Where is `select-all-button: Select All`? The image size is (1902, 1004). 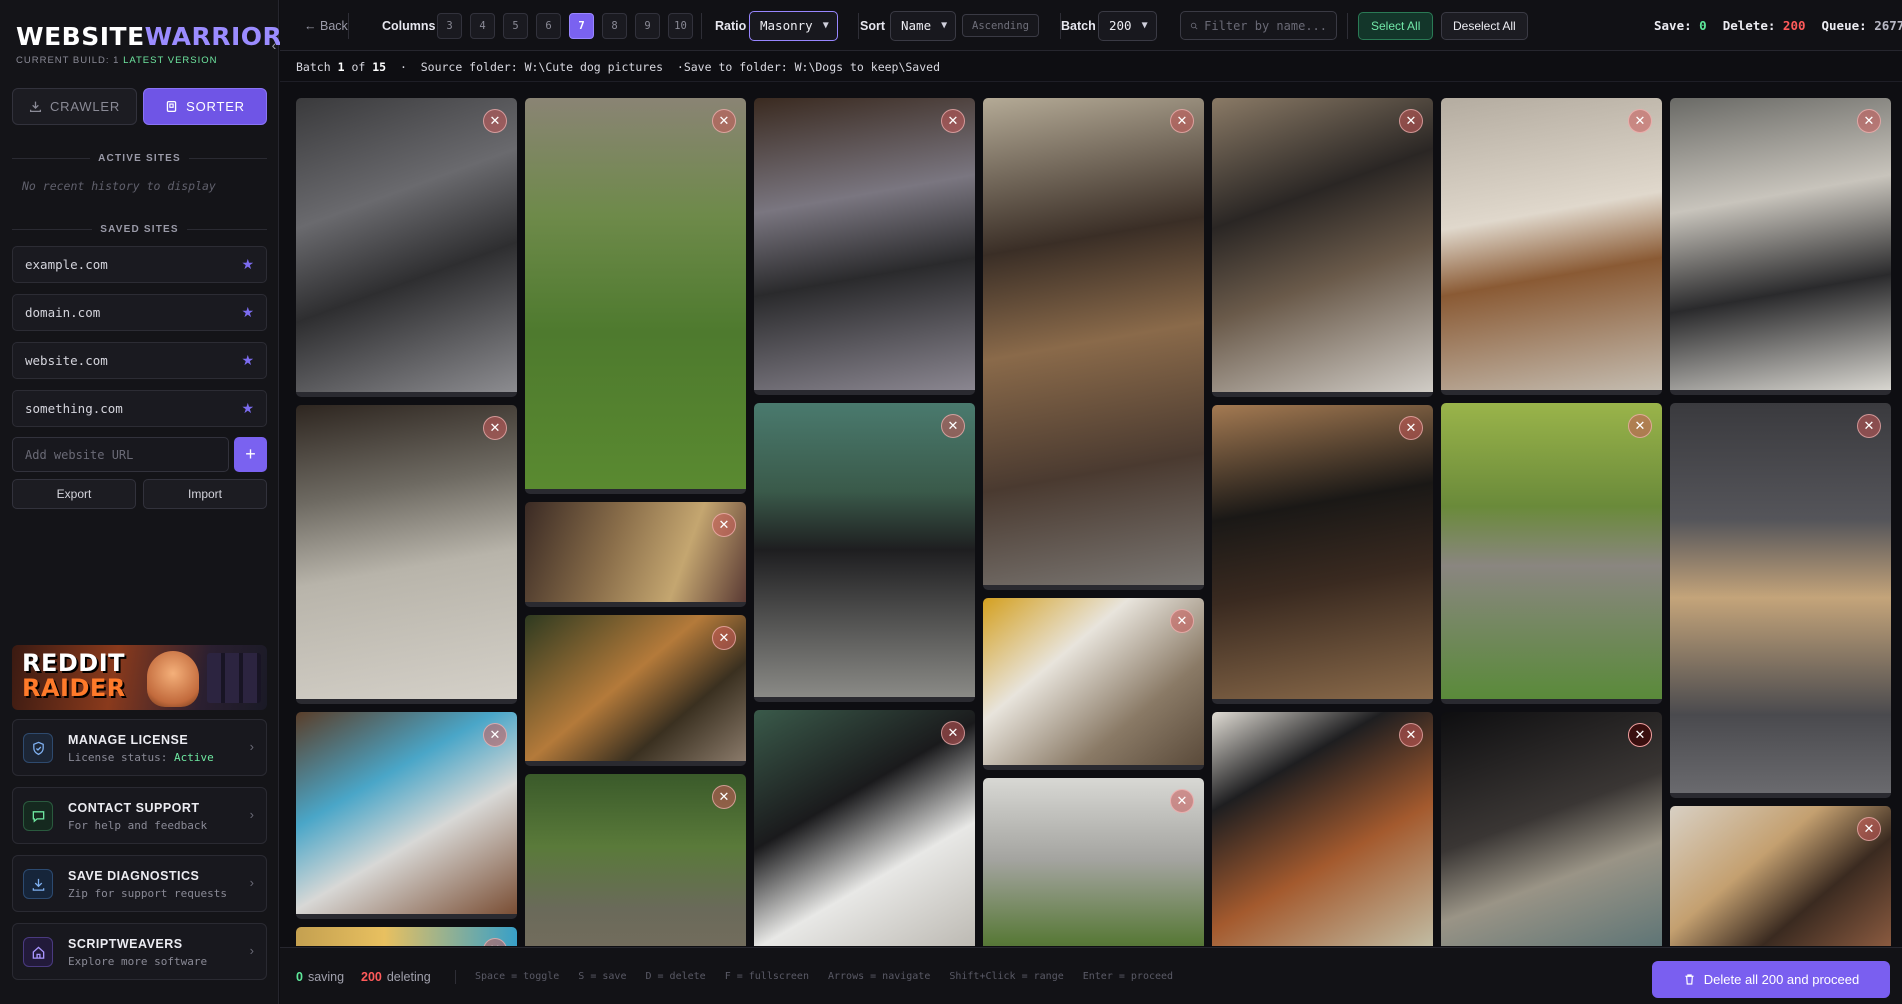
select-all-button: Select All is located at coordinates (1396, 25).